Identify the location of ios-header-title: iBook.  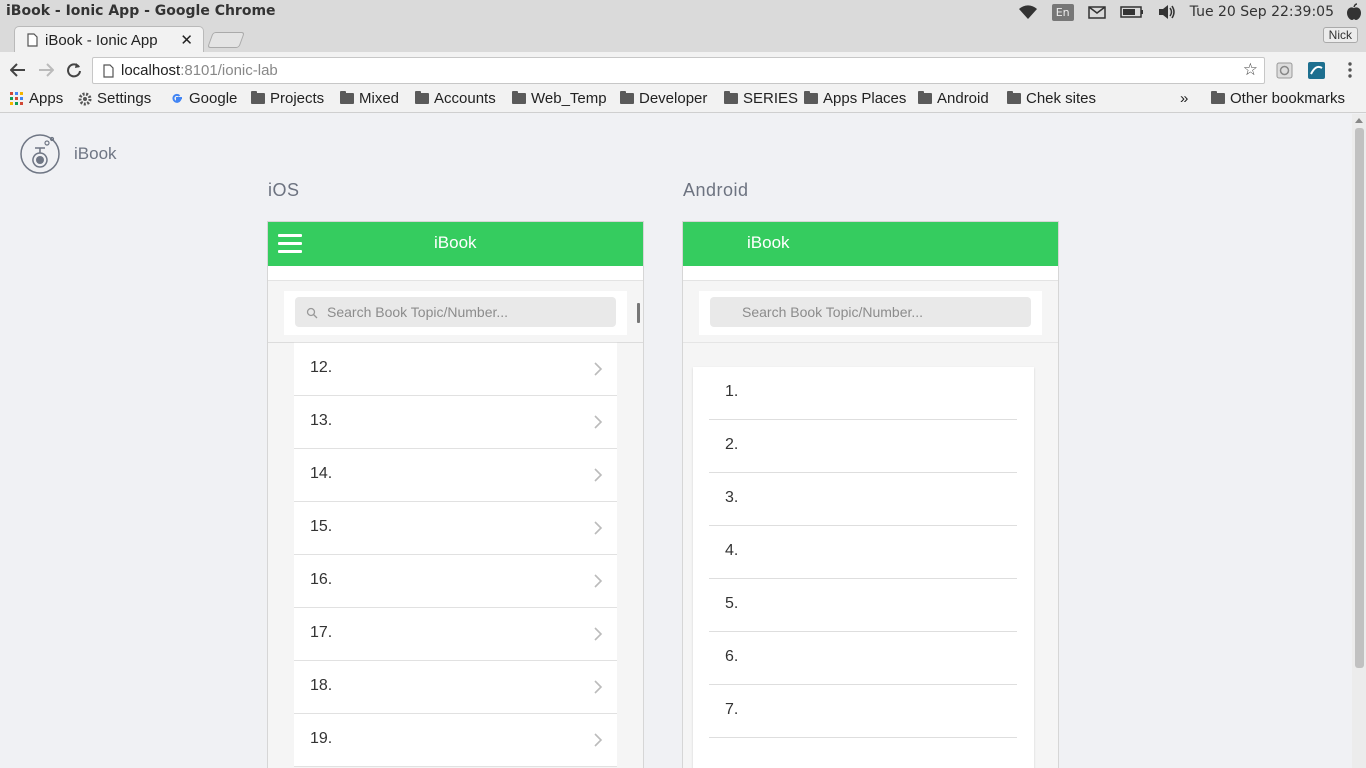
(455, 242).